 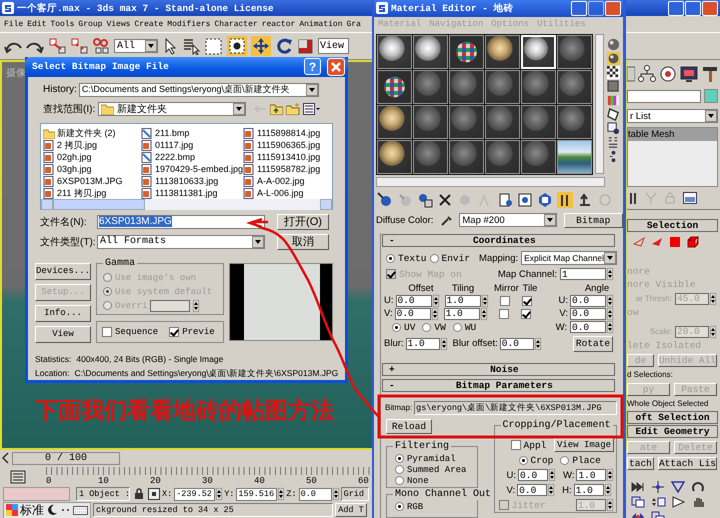 What do you see at coordinates (693, 8) in the screenshot?
I see `restore-button` at bounding box center [693, 8].